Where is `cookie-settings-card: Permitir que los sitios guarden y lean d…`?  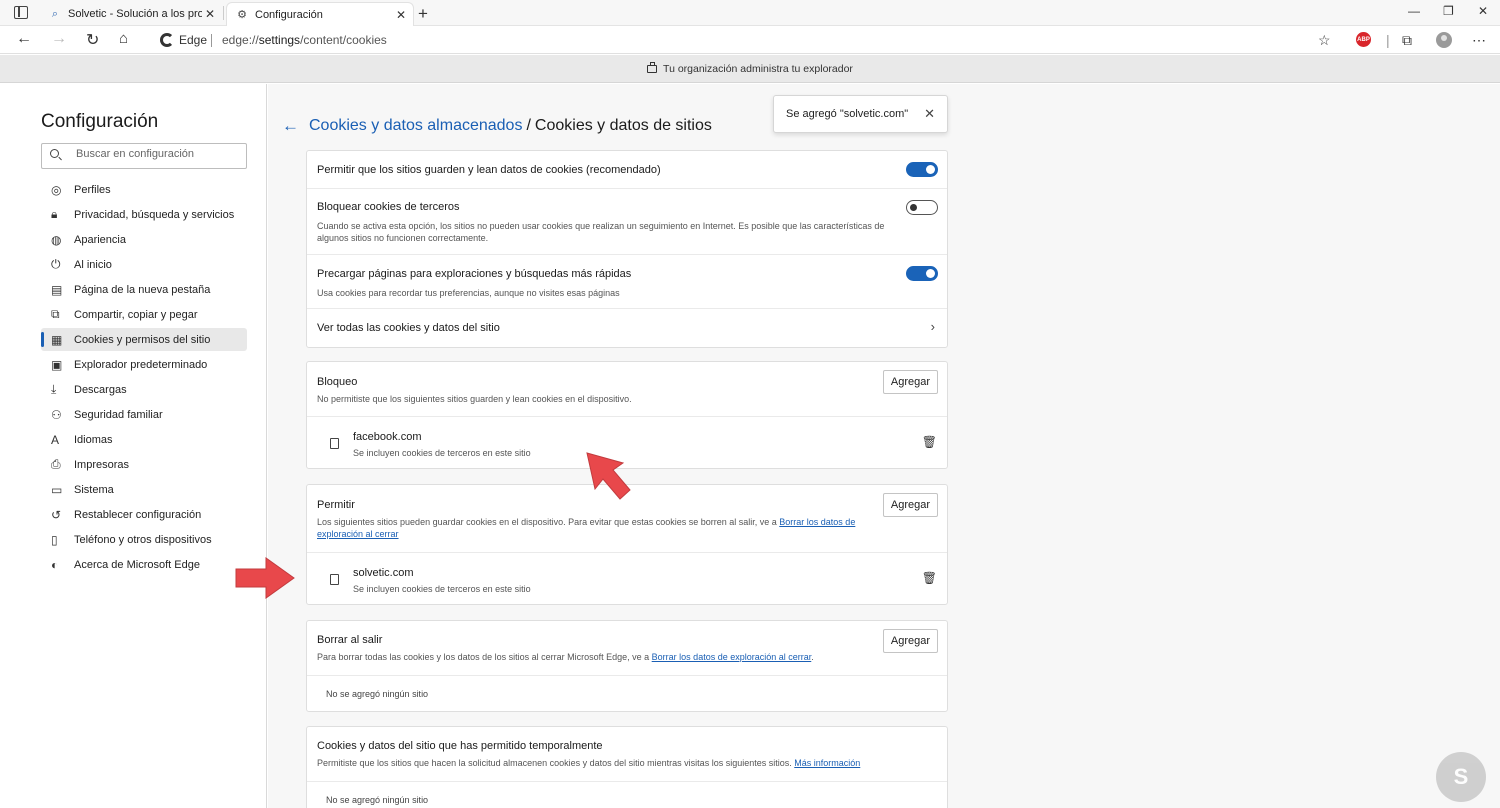
cookie-settings-card: Permitir que los sitios guarden y lean d… is located at coordinates (627, 249).